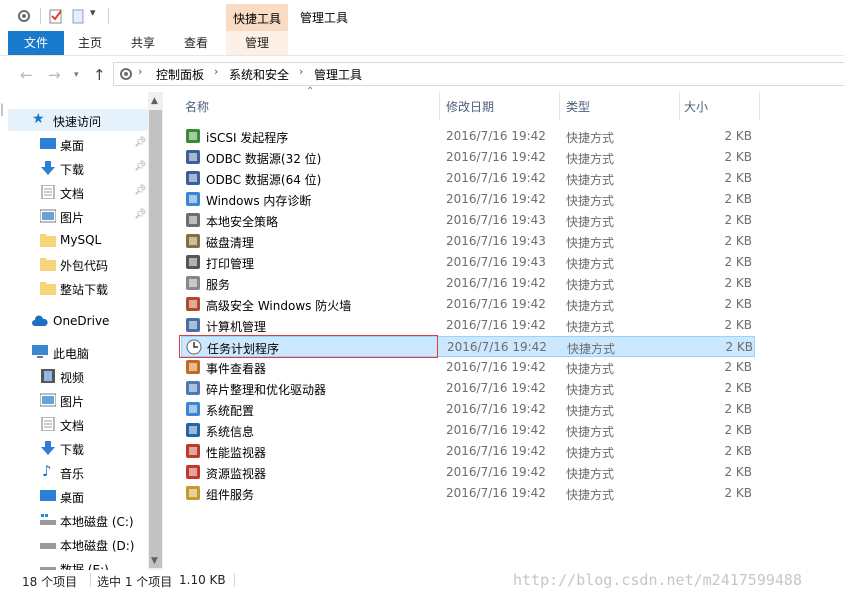 Image resolution: width=844 pixels, height=600 pixels. What do you see at coordinates (78, 321) in the screenshot?
I see `nav-item-onedrive: OneDrive` at bounding box center [78, 321].